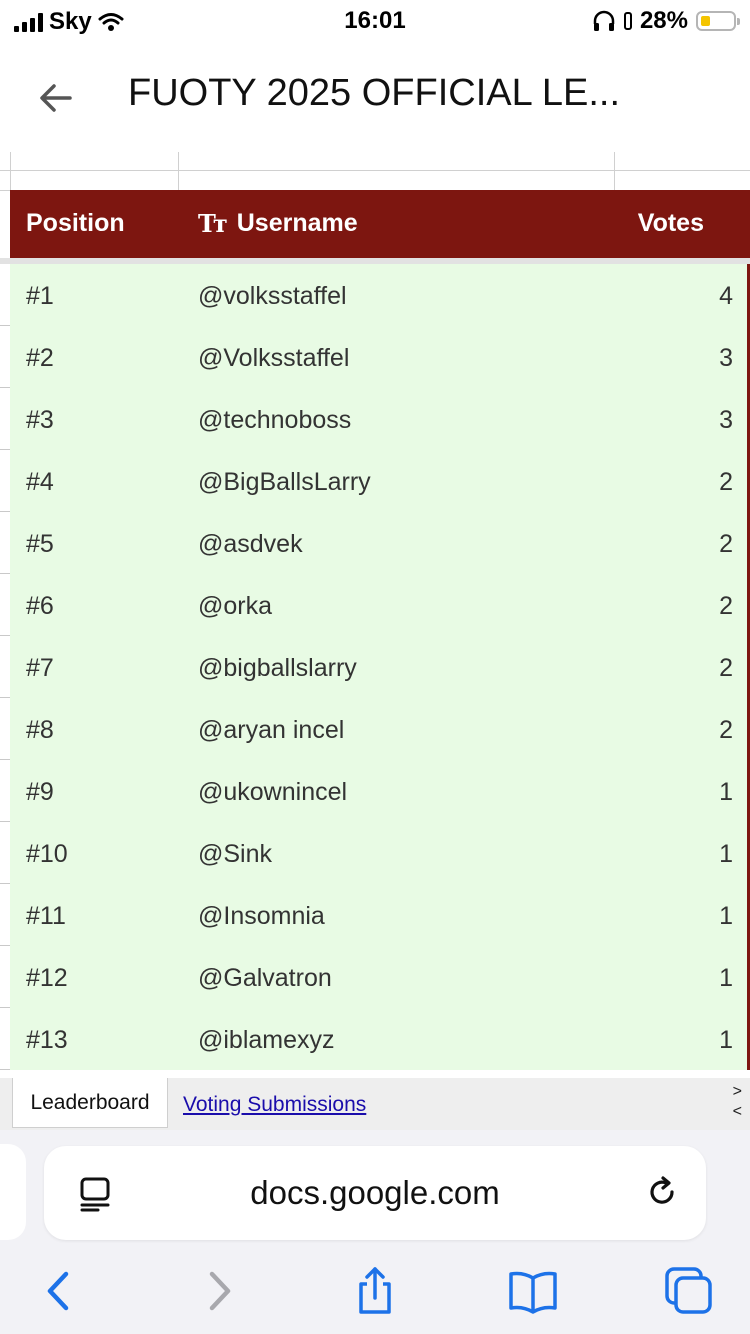 This screenshot has width=750, height=1334. What do you see at coordinates (378, 977) in the screenshot?
I see `table-row: #12 @Galvatron 1` at bounding box center [378, 977].